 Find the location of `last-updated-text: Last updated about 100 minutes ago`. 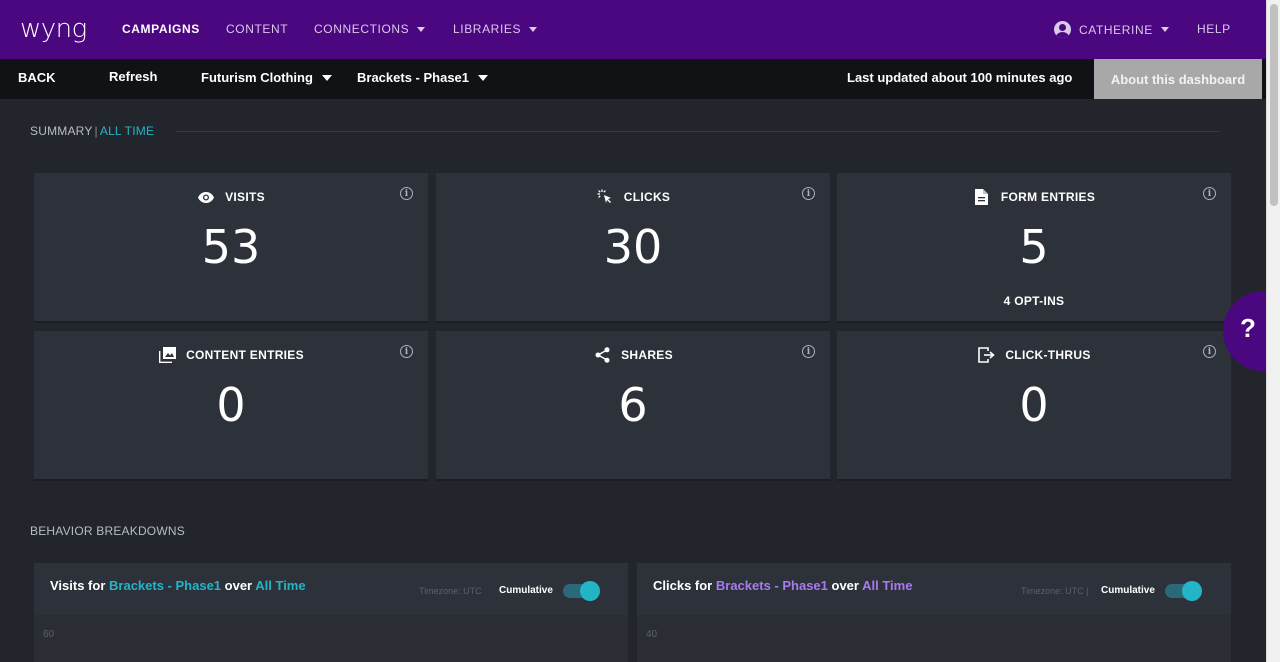

last-updated-text: Last updated about 100 minutes ago is located at coordinates (959, 77).